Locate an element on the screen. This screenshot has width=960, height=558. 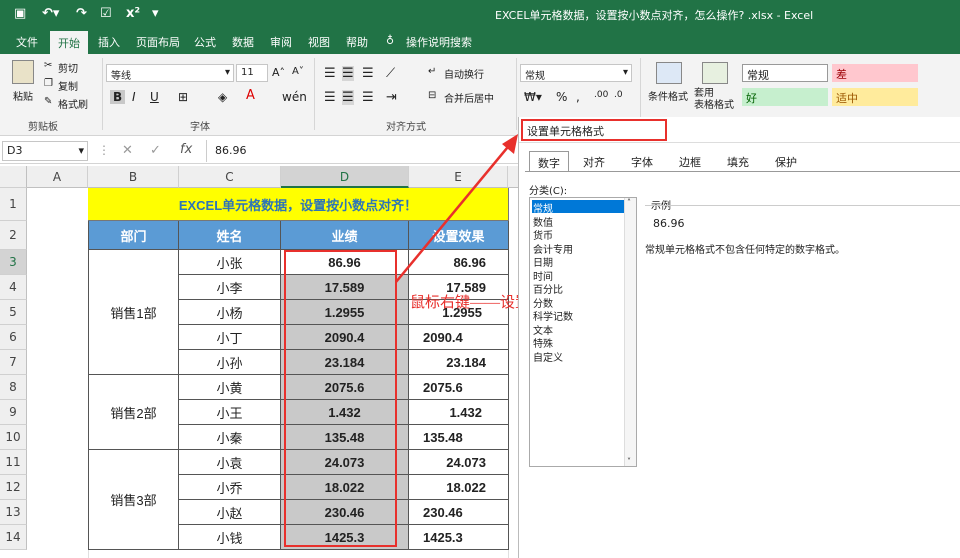
paste-button: 粘贴 is located at coordinates (23, 95).